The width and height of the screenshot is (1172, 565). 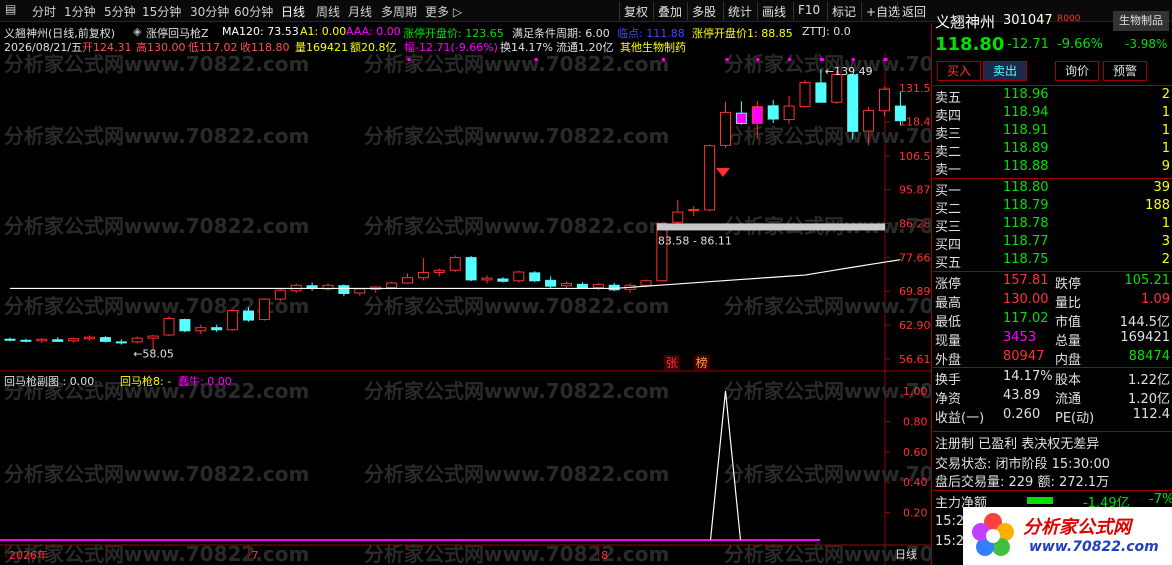 I want to click on period-tab-1: 1分钟, so click(x=80, y=11).